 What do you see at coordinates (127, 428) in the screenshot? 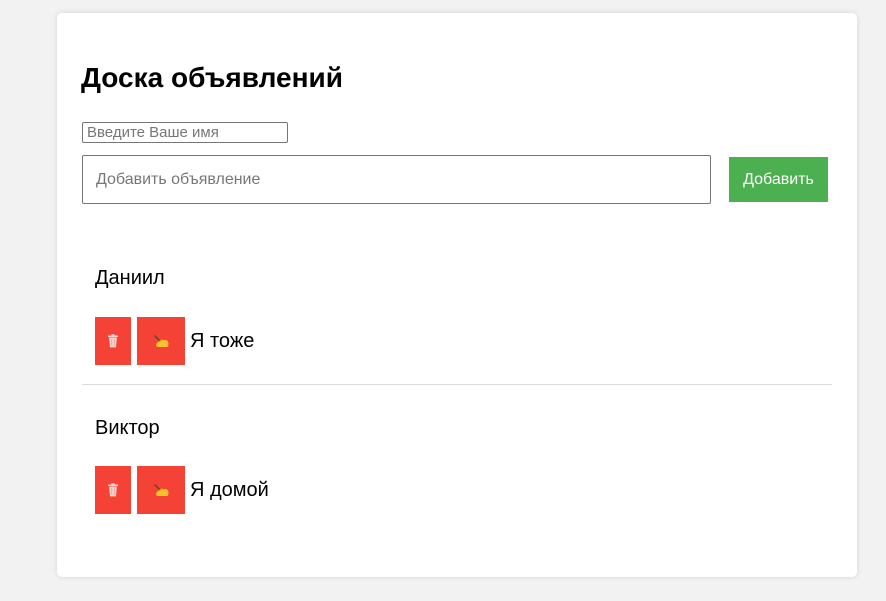
I see `post-author: Виктор` at bounding box center [127, 428].